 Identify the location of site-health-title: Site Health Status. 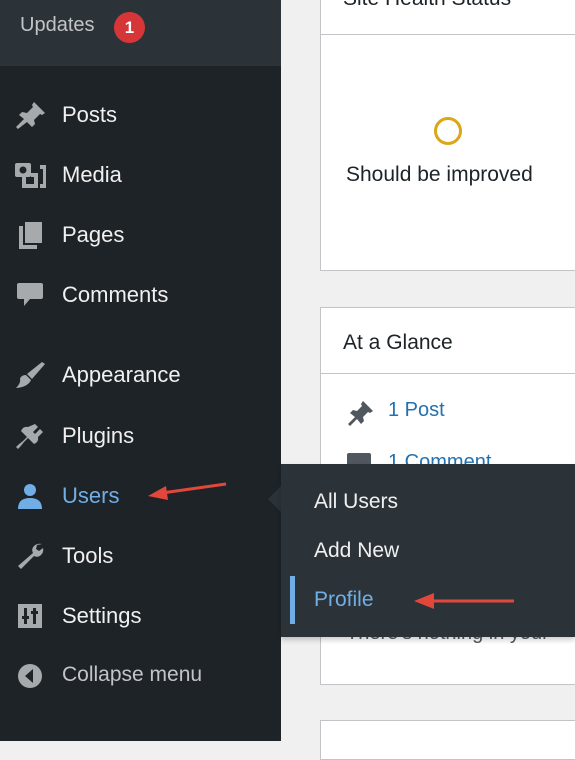
(427, 5).